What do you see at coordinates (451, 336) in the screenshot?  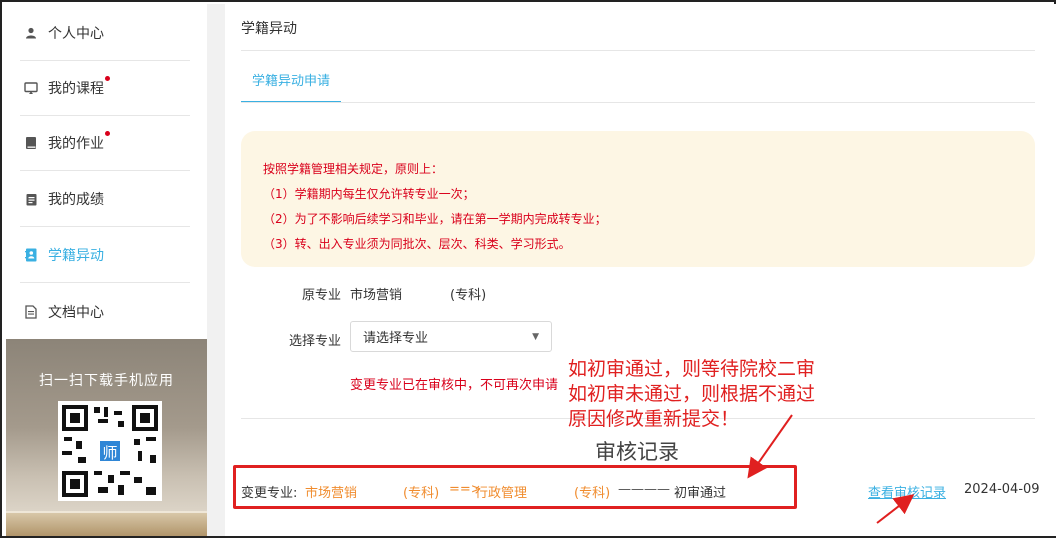 I see `major-select: 请选择专业 ▼` at bounding box center [451, 336].